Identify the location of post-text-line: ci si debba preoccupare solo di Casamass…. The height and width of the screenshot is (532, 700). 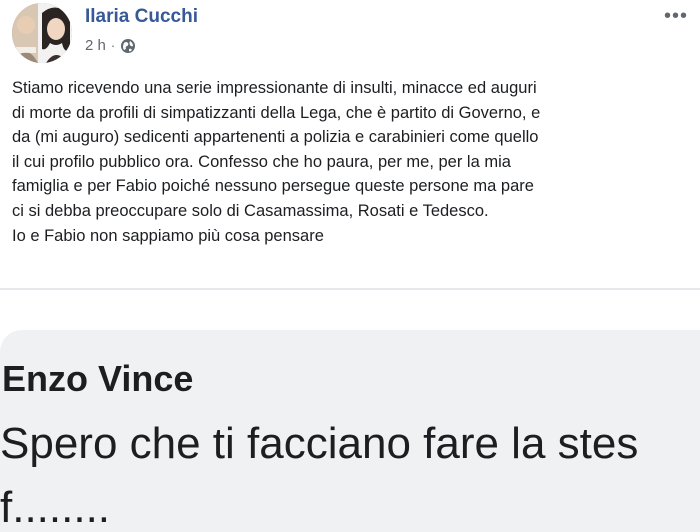
(250, 210).